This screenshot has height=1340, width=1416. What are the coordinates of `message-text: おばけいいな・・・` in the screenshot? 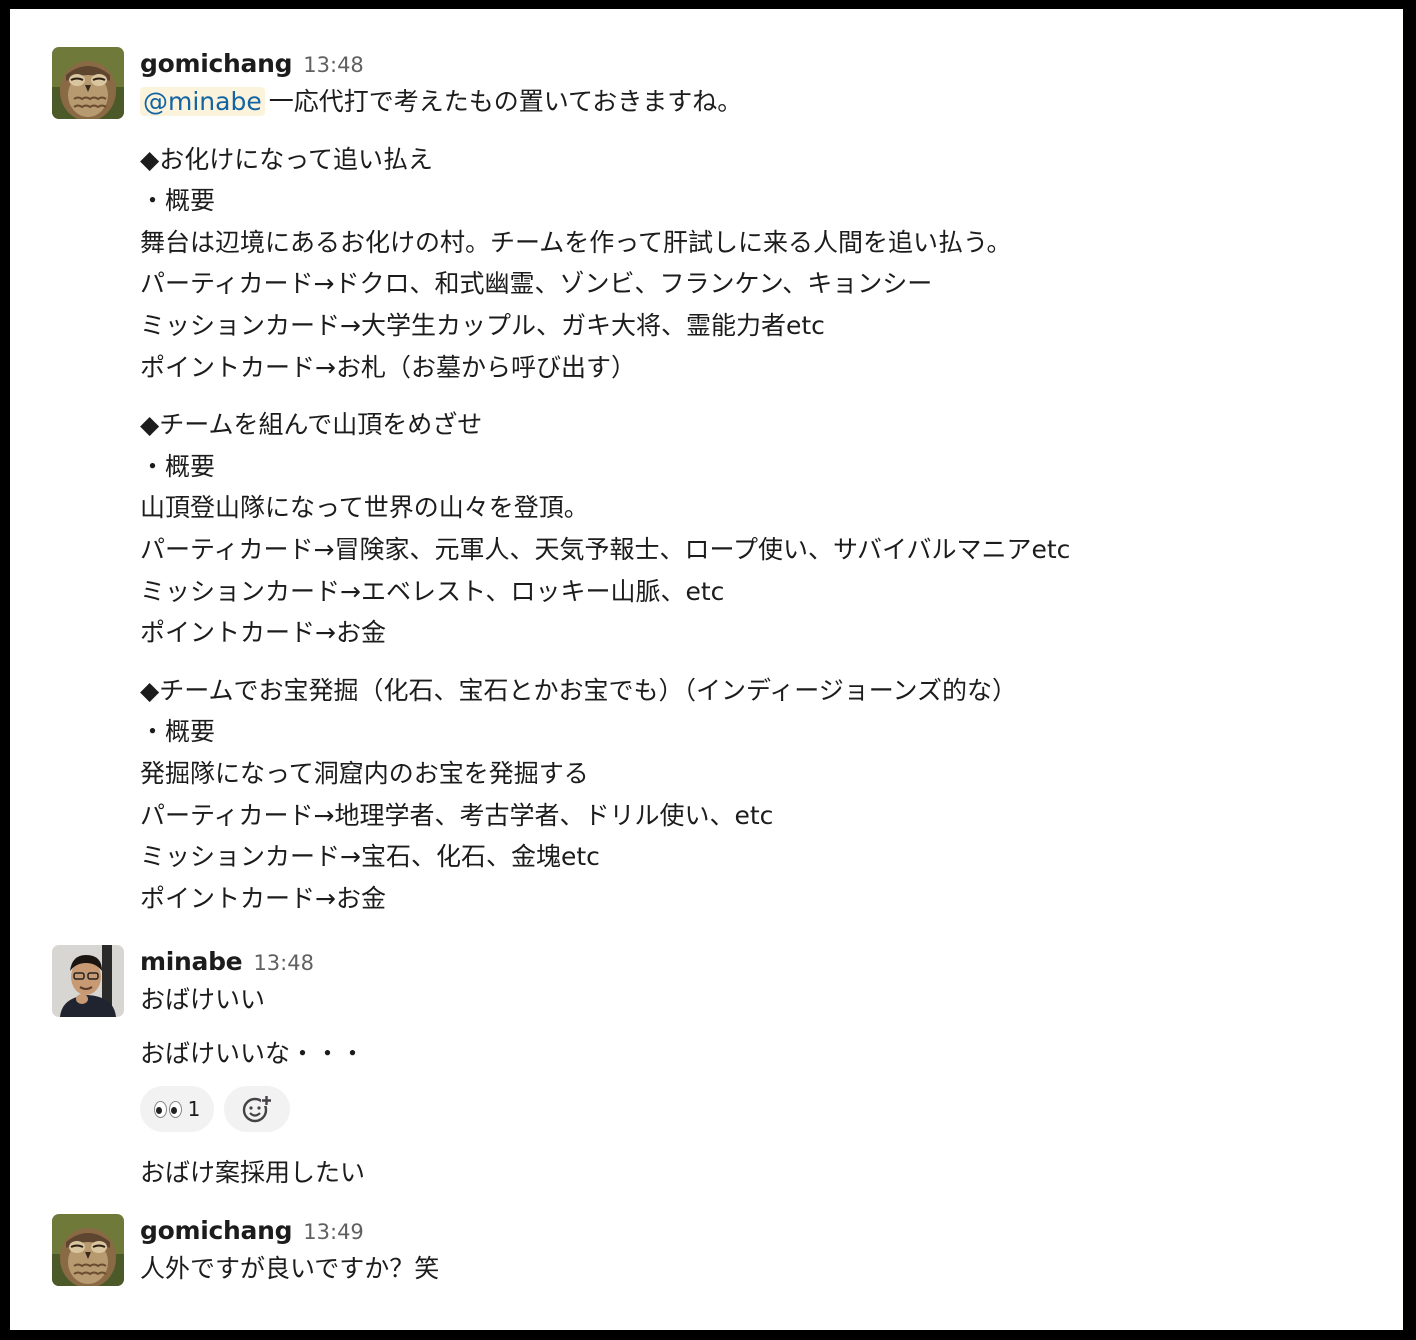 It's located at (253, 1053).